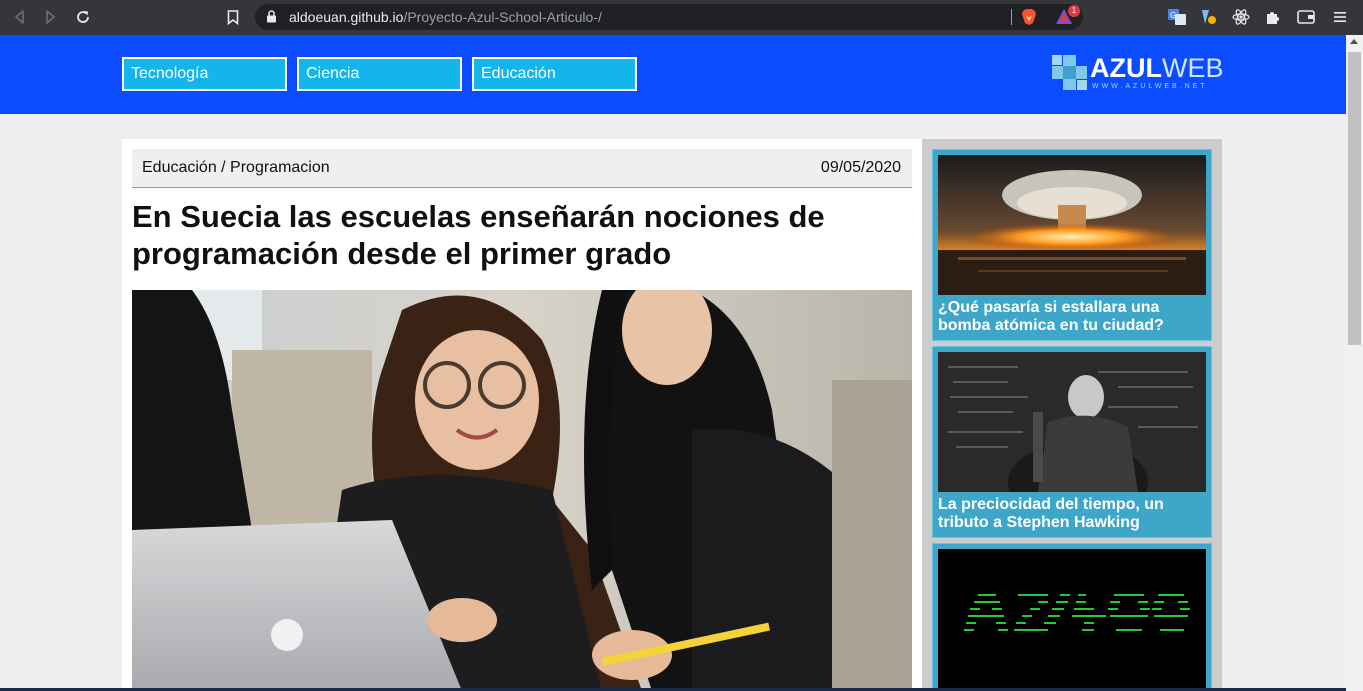 Image resolution: width=1363 pixels, height=691 pixels. What do you see at coordinates (1273, 17) in the screenshot?
I see `extensions-puzzle-icon` at bounding box center [1273, 17].